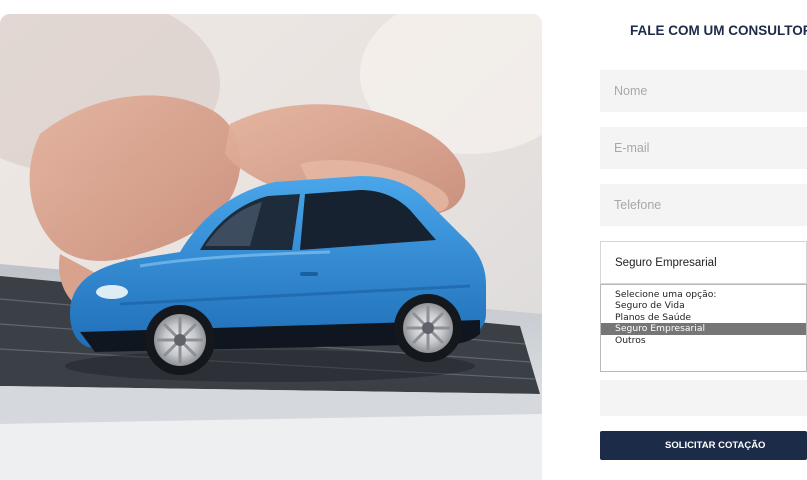 The height and width of the screenshot is (480, 807). Describe the element at coordinates (703, 205) in the screenshot. I see `phone-input` at that location.